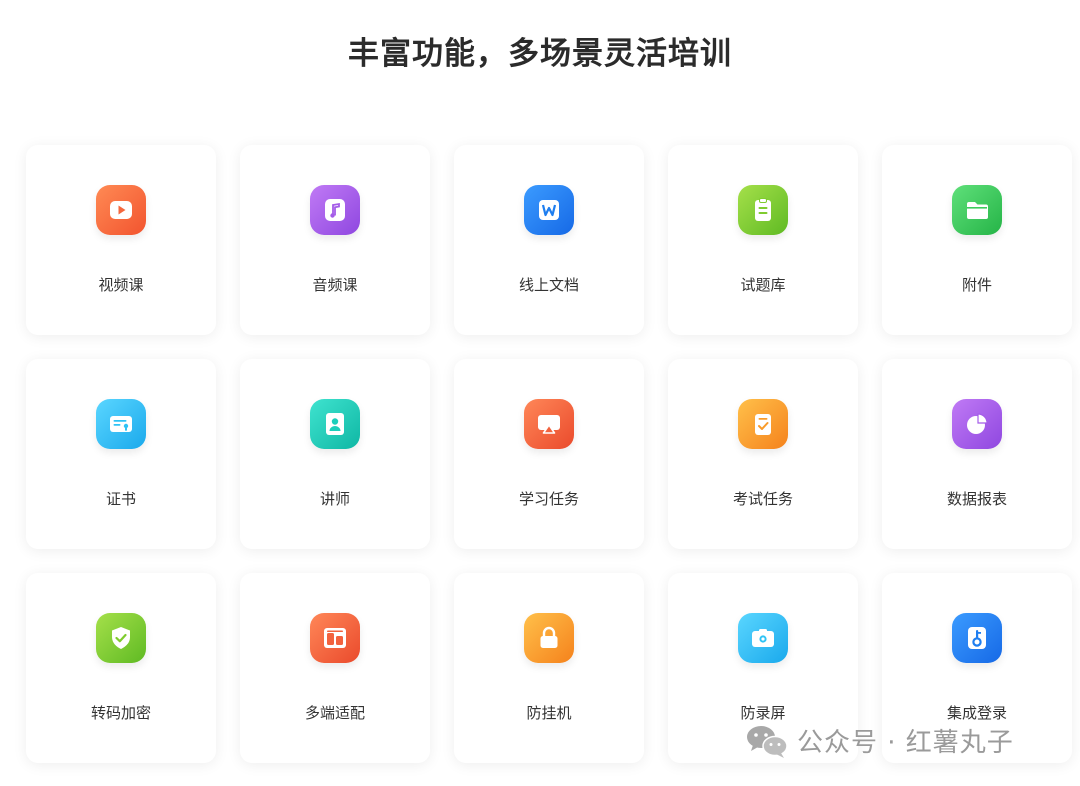 This screenshot has width=1080, height=786. I want to click on feature-card-certificate: 证书, so click(121, 454).